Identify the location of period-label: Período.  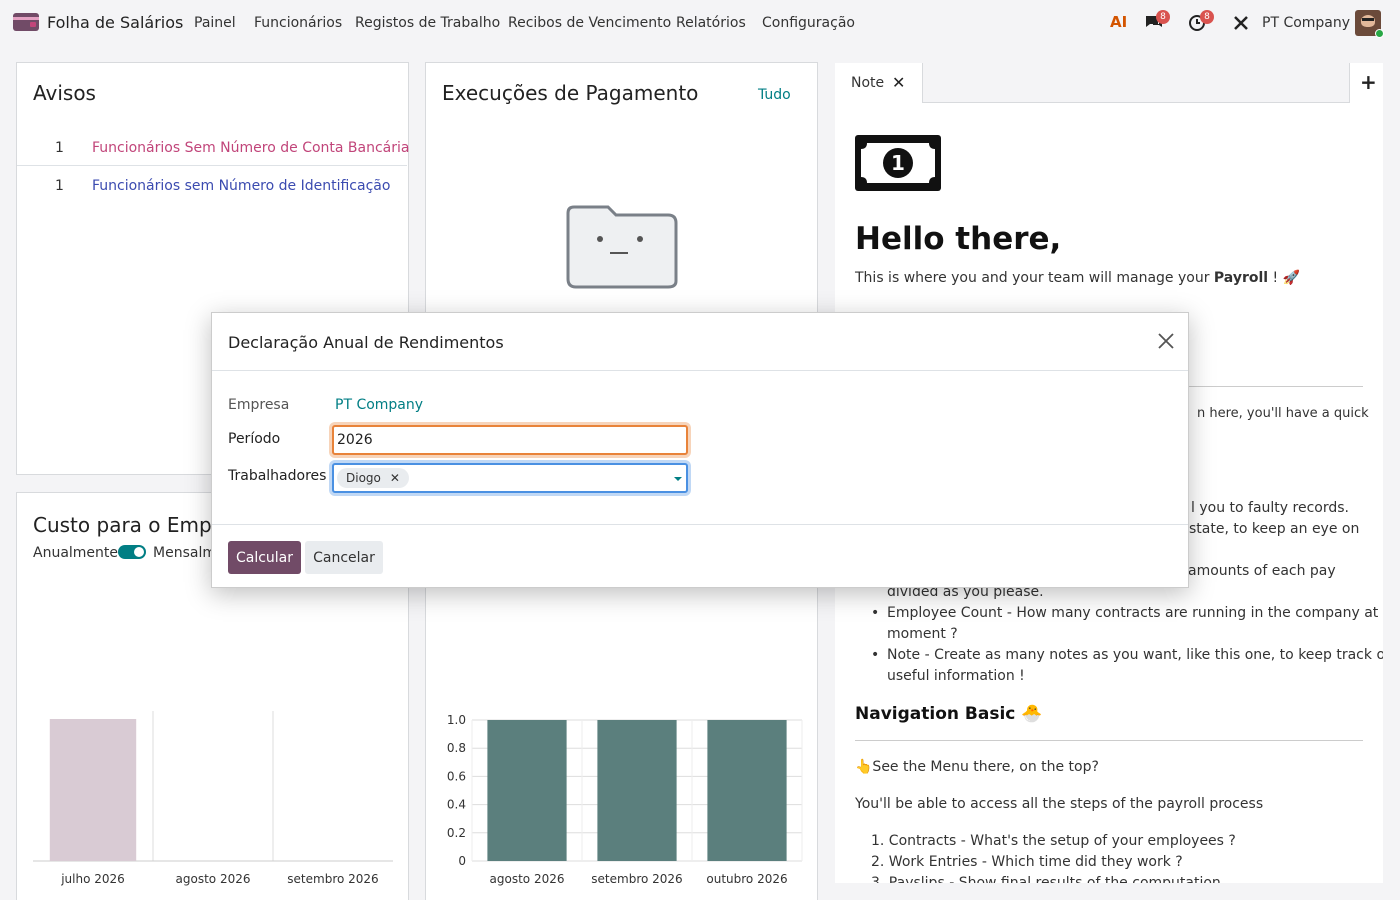
(254, 439).